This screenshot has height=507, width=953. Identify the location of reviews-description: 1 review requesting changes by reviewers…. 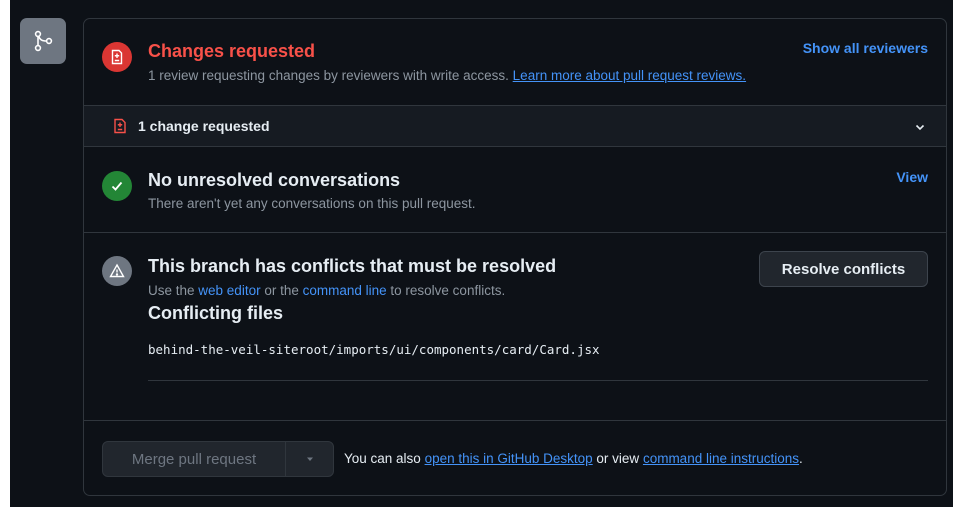
(447, 76).